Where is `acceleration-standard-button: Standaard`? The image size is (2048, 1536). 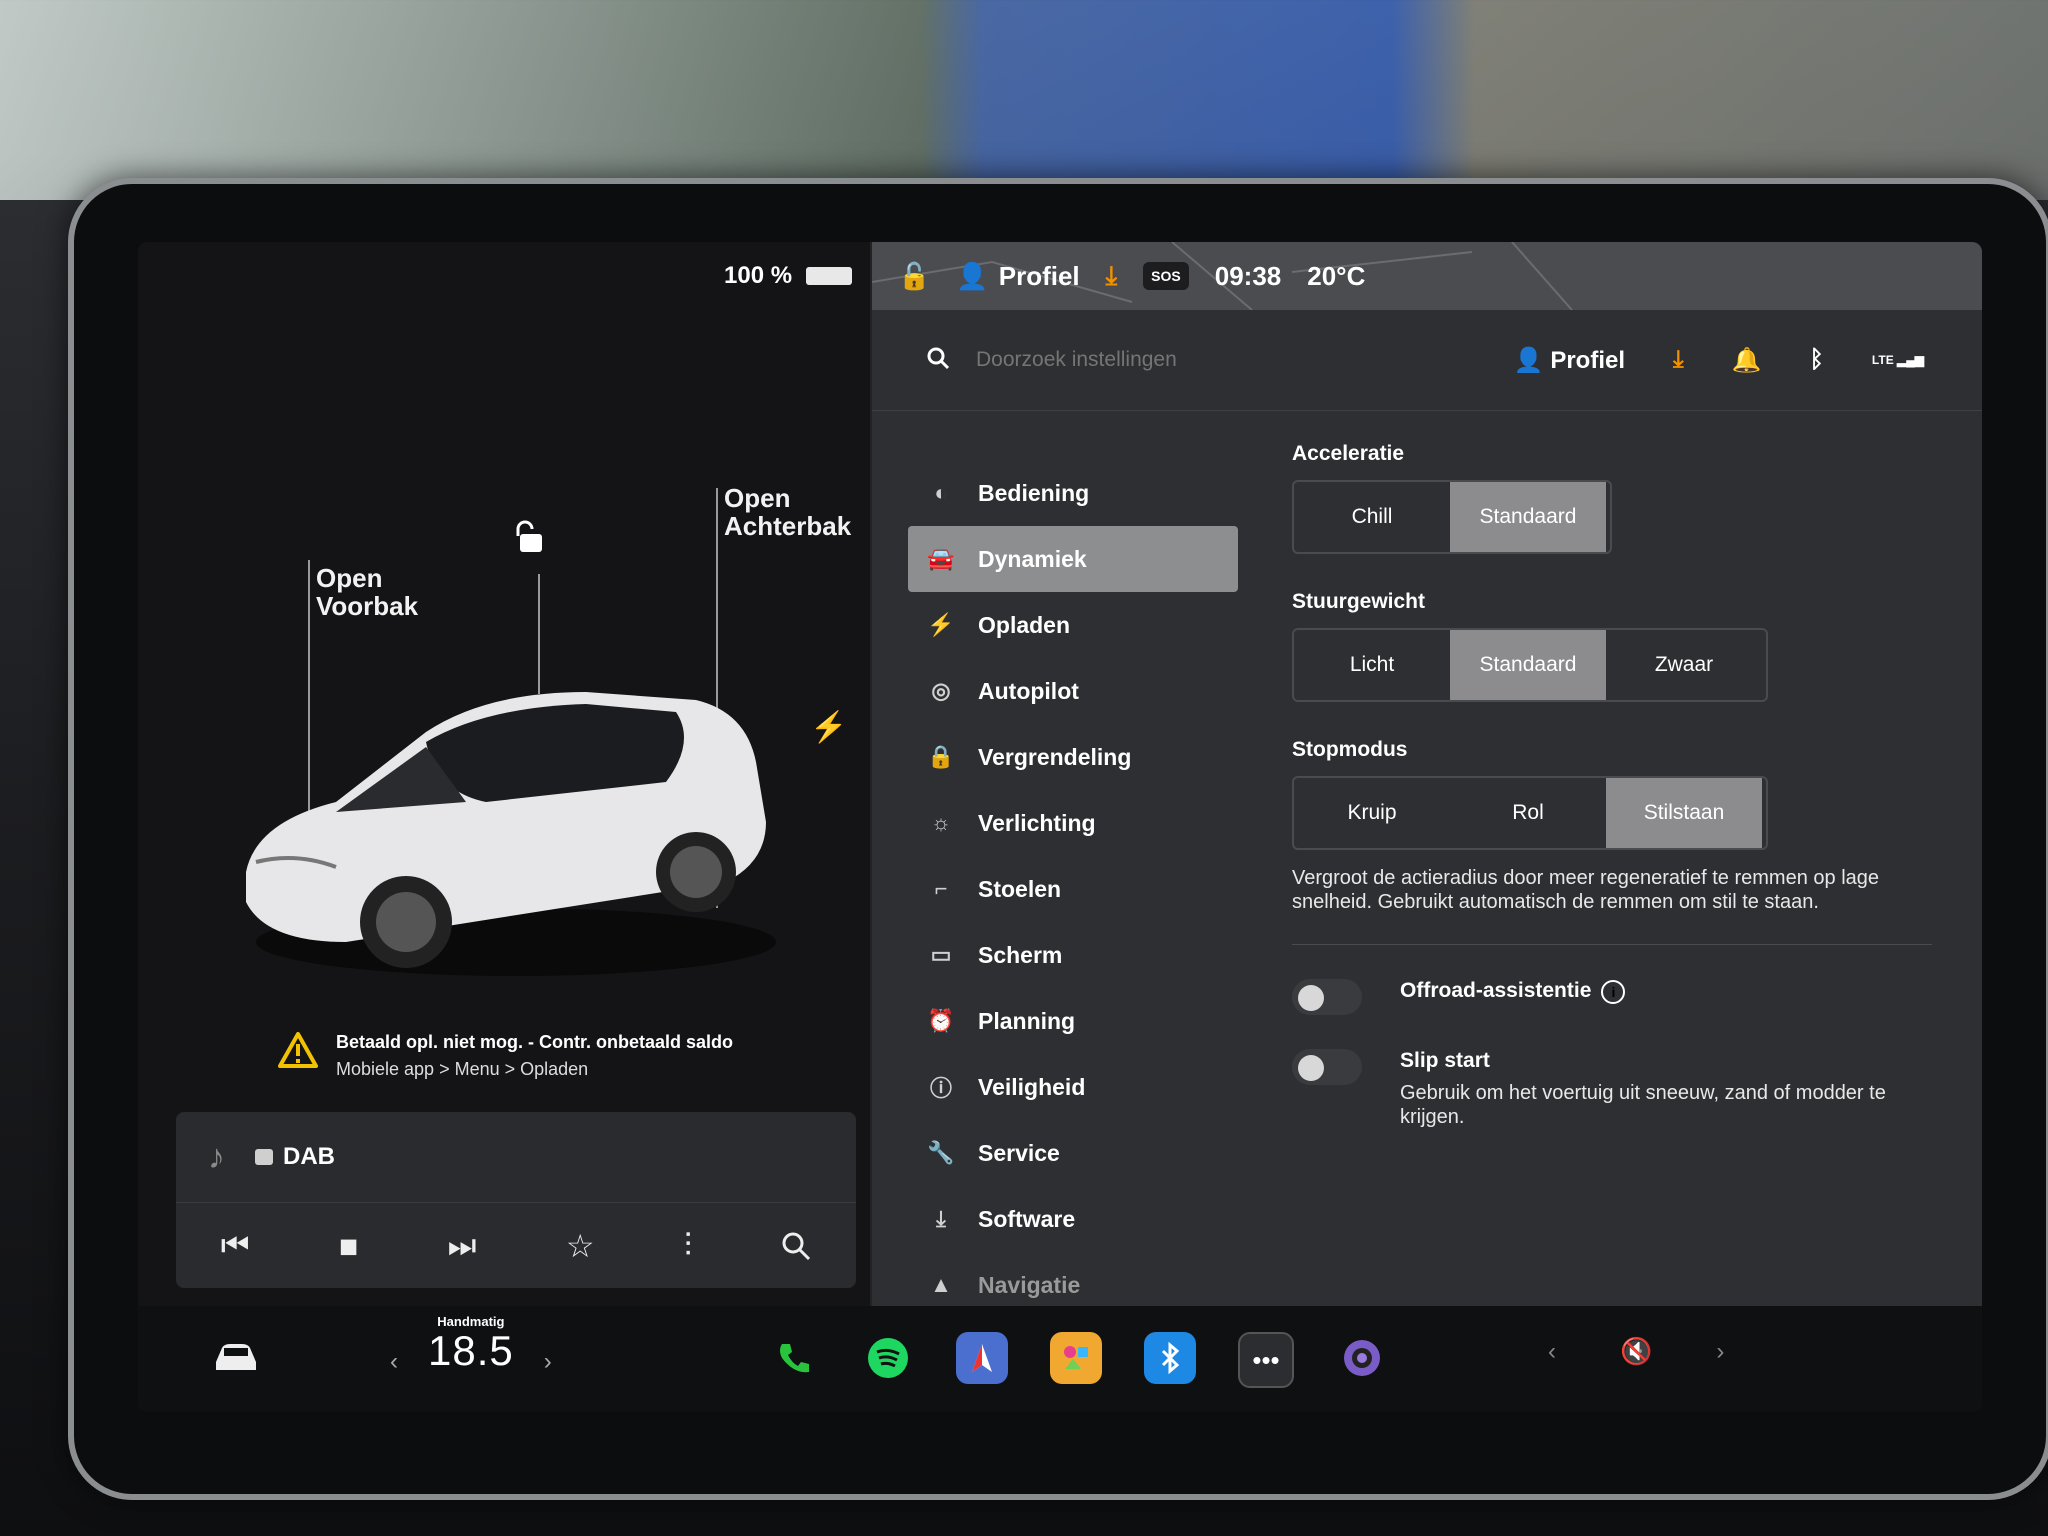
acceleration-standard-button: Standaard is located at coordinates (1528, 517).